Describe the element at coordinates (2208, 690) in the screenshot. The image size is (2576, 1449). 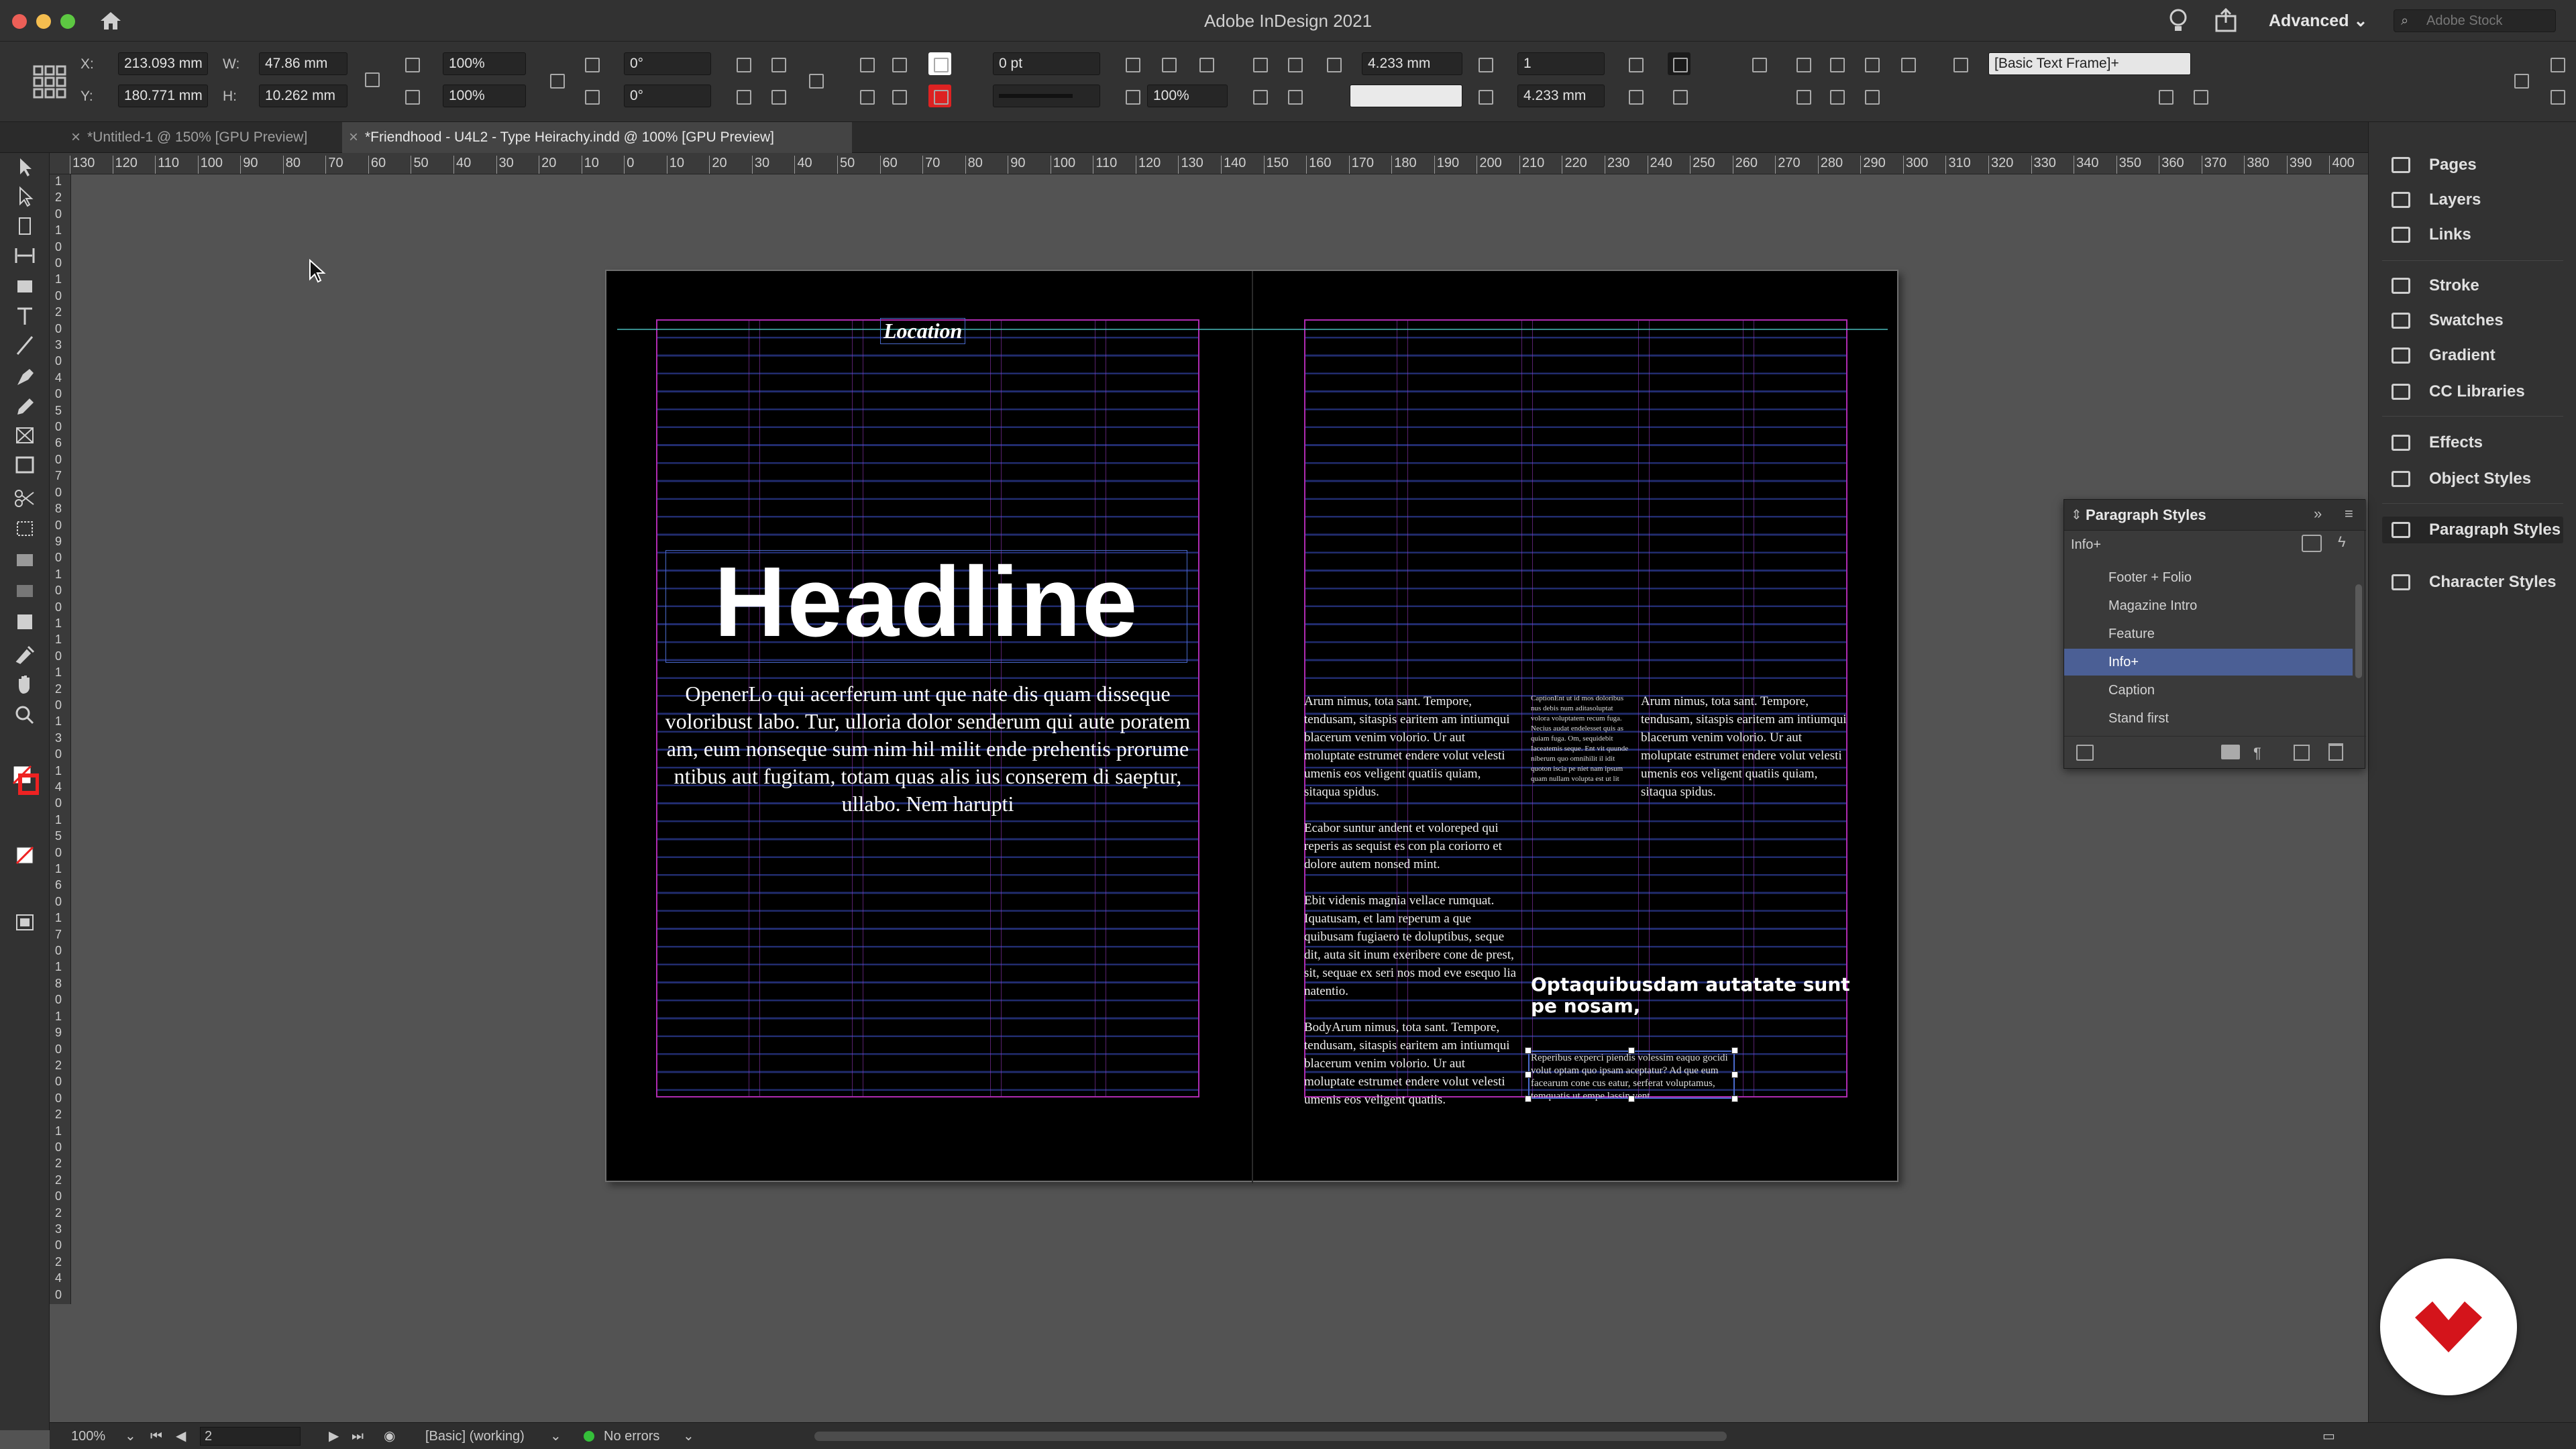
I see `paragraph-style-item: Caption` at that location.